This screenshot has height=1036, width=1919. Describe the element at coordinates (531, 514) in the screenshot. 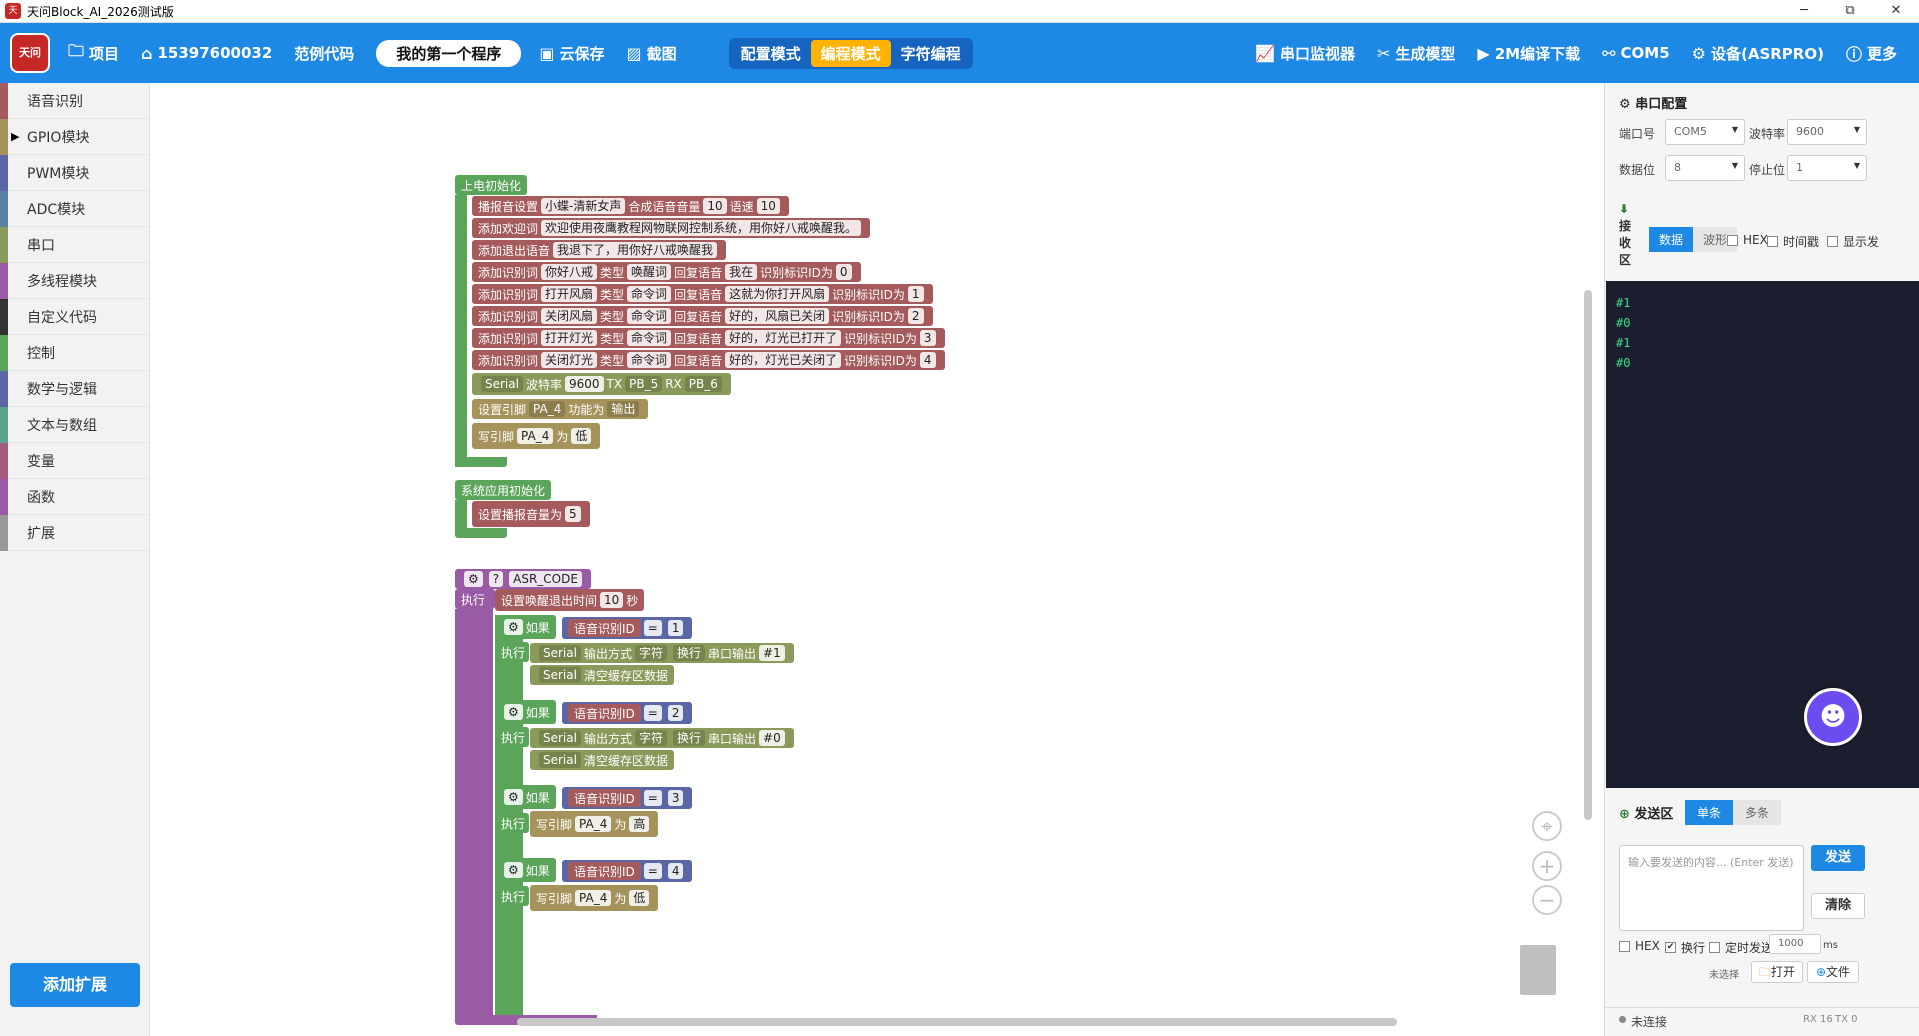

I see `set-volume-block: 设置播报音量为 5` at that location.